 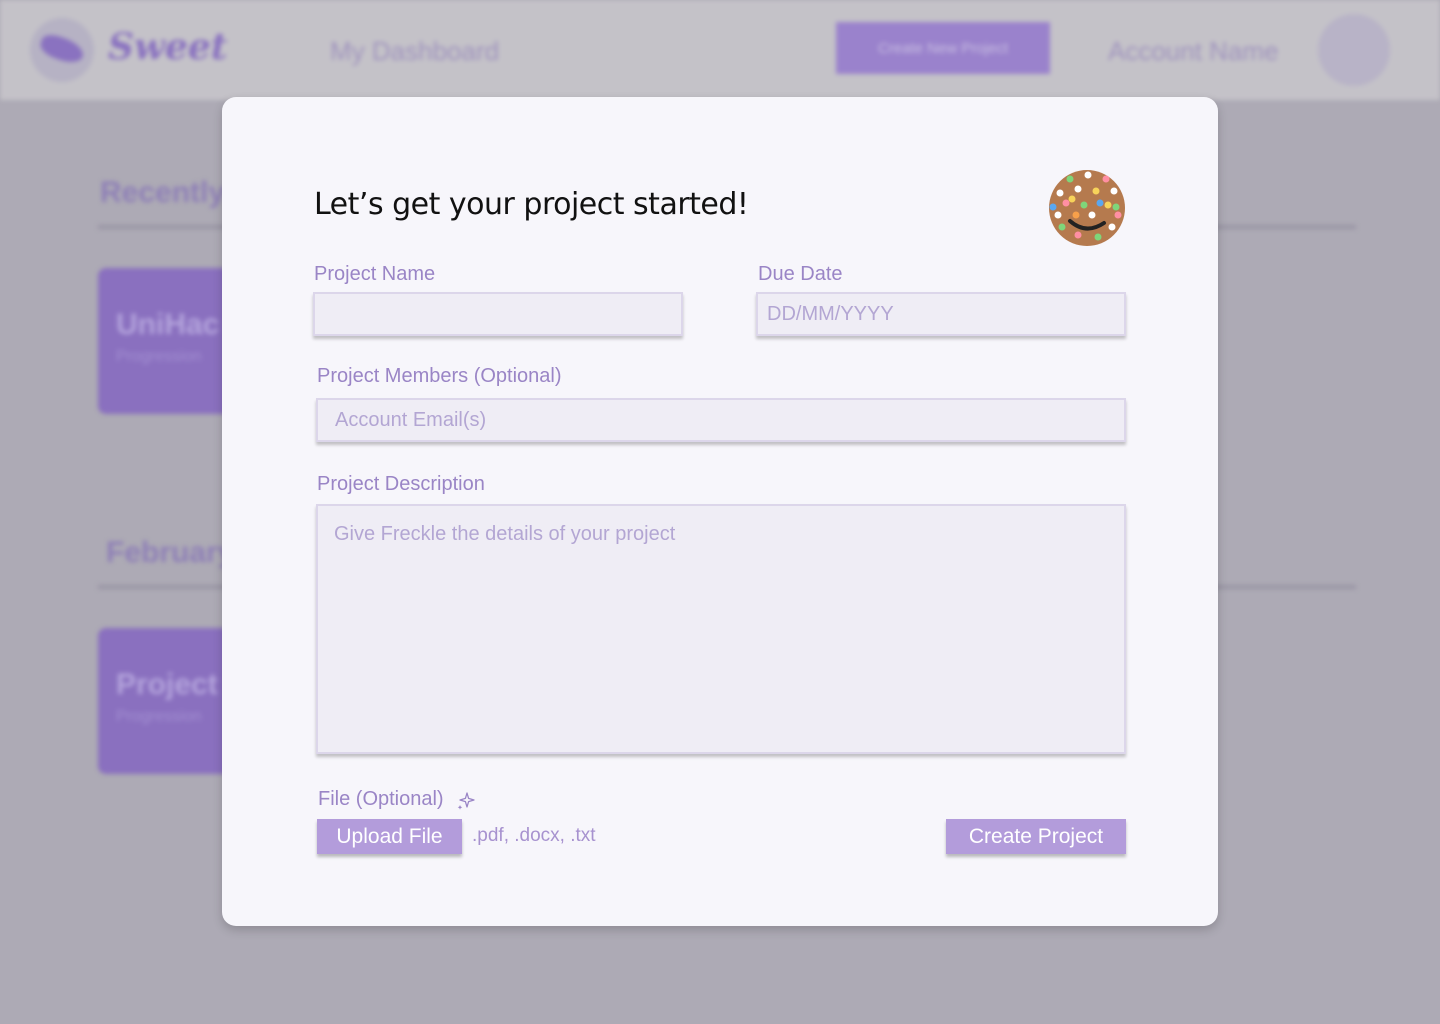 What do you see at coordinates (381, 799) in the screenshot?
I see `file-label: File (Optional)` at bounding box center [381, 799].